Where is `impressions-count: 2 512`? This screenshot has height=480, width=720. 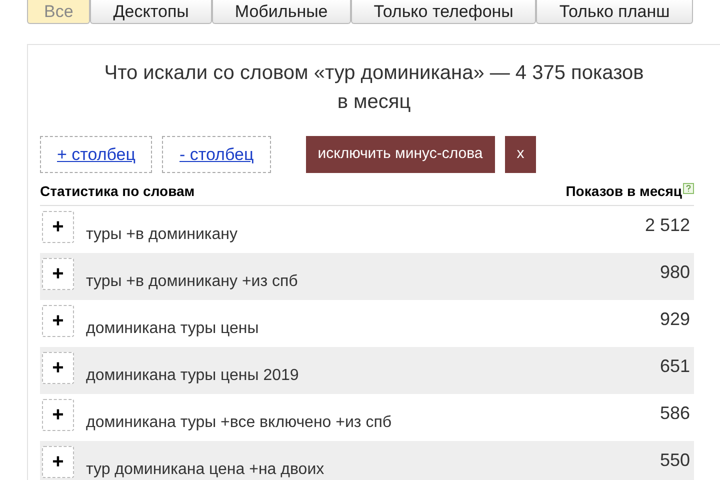 impressions-count: 2 512 is located at coordinates (667, 225).